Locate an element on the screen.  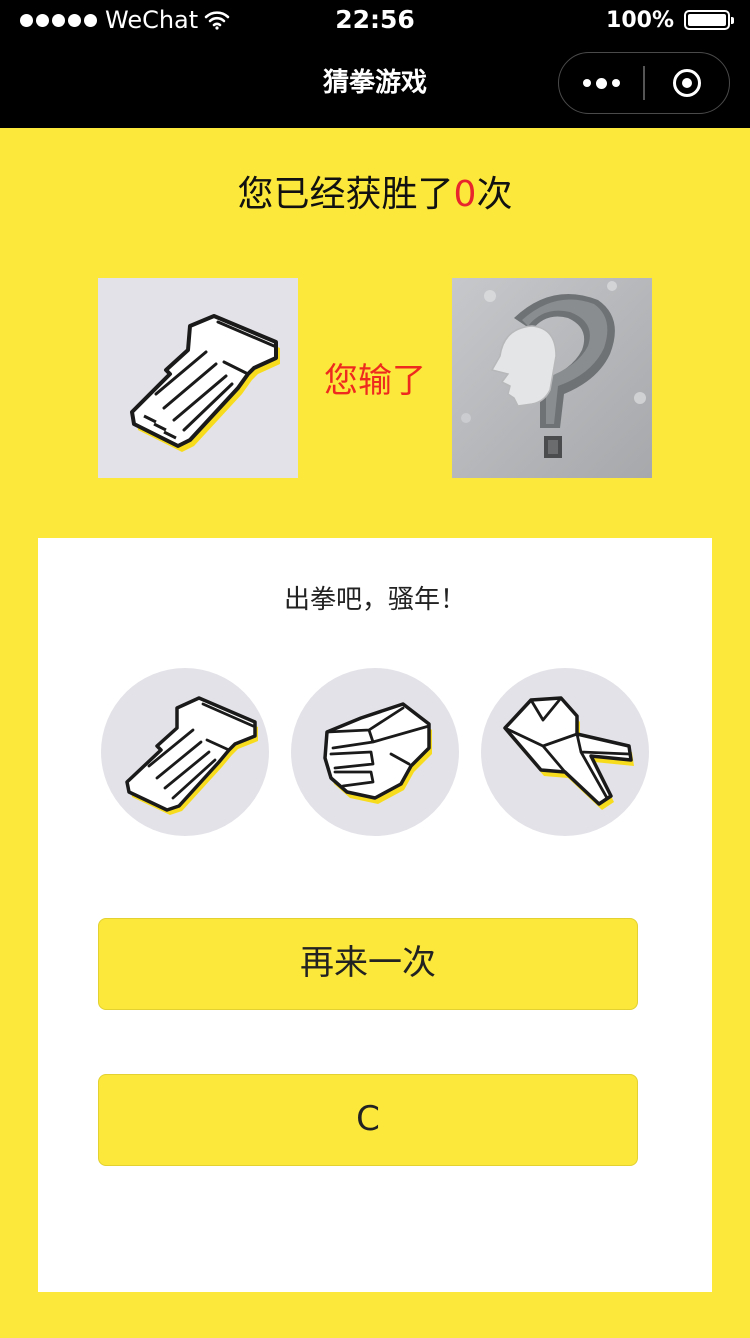
target-close-icon is located at coordinates (687, 83).